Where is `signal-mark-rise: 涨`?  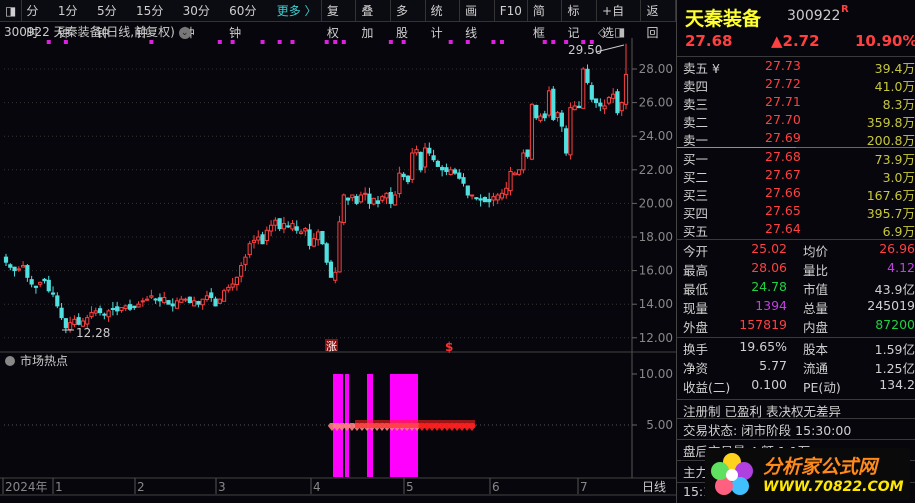 signal-mark-rise: 涨 is located at coordinates (331, 346).